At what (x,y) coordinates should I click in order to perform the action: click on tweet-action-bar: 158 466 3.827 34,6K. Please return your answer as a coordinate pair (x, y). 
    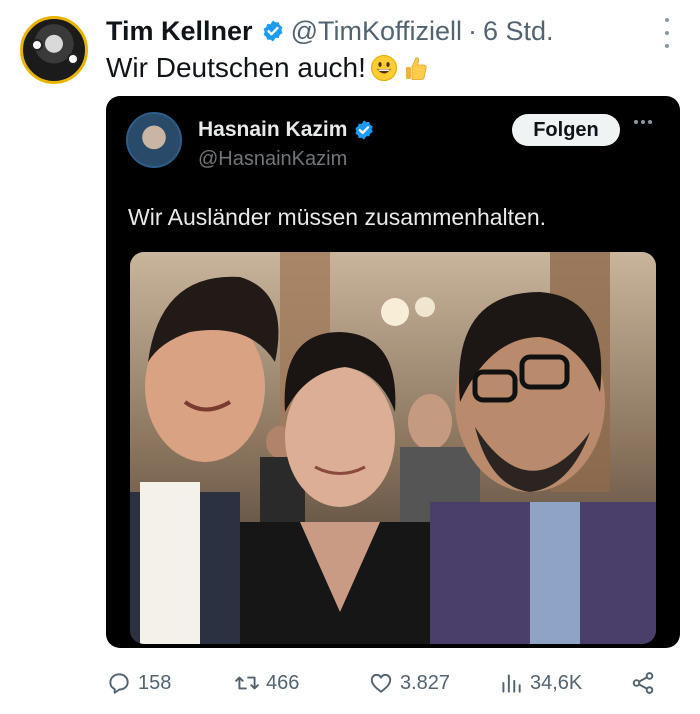
    Looking at the image, I should click on (393, 684).